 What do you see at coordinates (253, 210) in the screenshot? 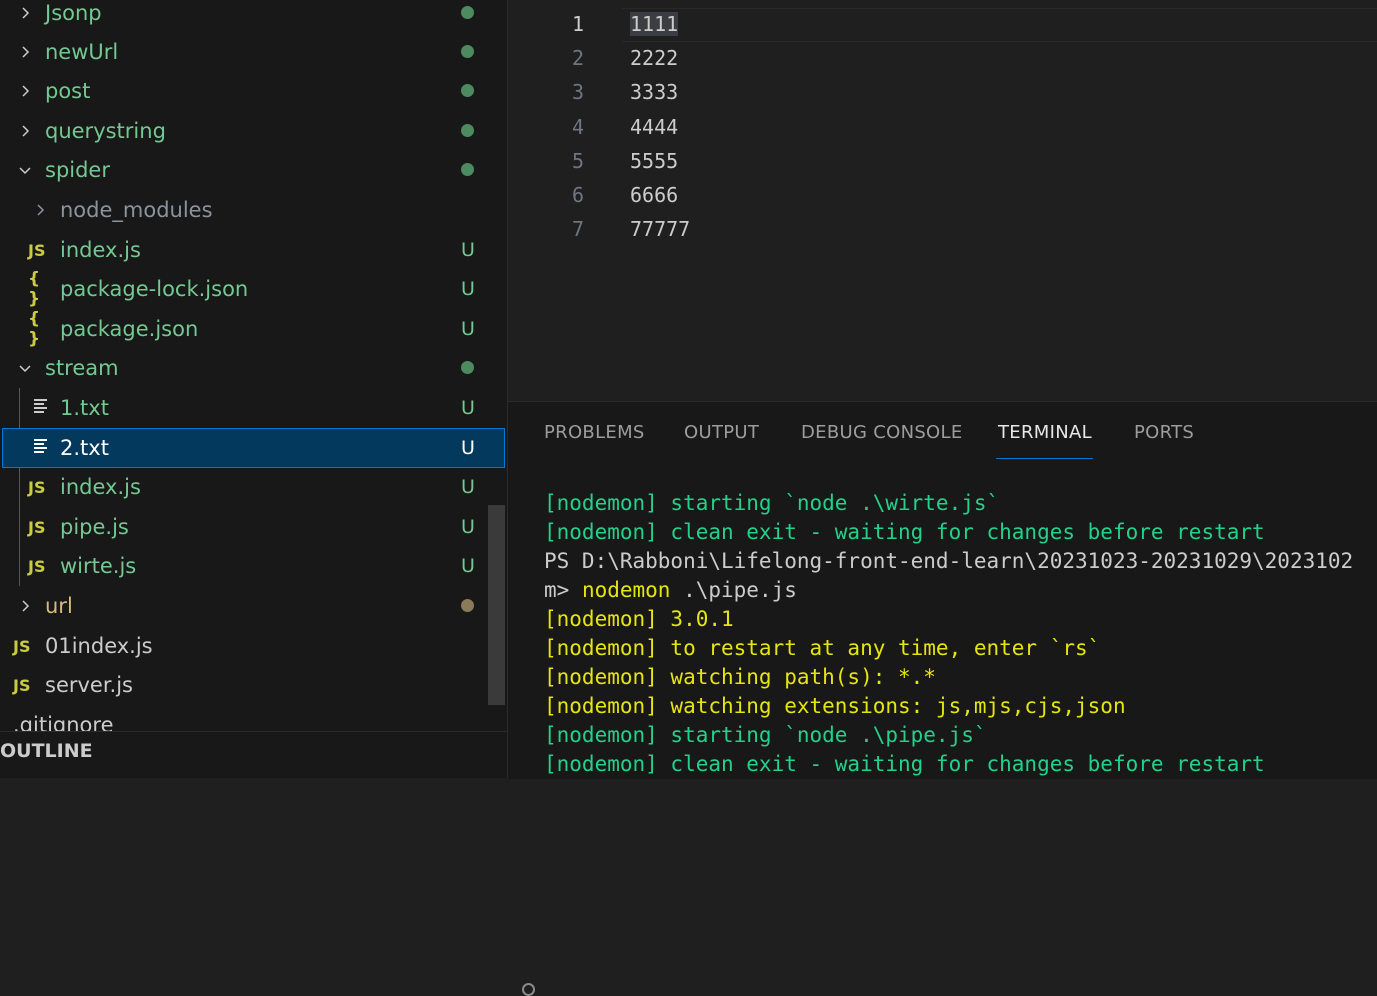
I see `tree-folder-node-modules: node_modules` at bounding box center [253, 210].